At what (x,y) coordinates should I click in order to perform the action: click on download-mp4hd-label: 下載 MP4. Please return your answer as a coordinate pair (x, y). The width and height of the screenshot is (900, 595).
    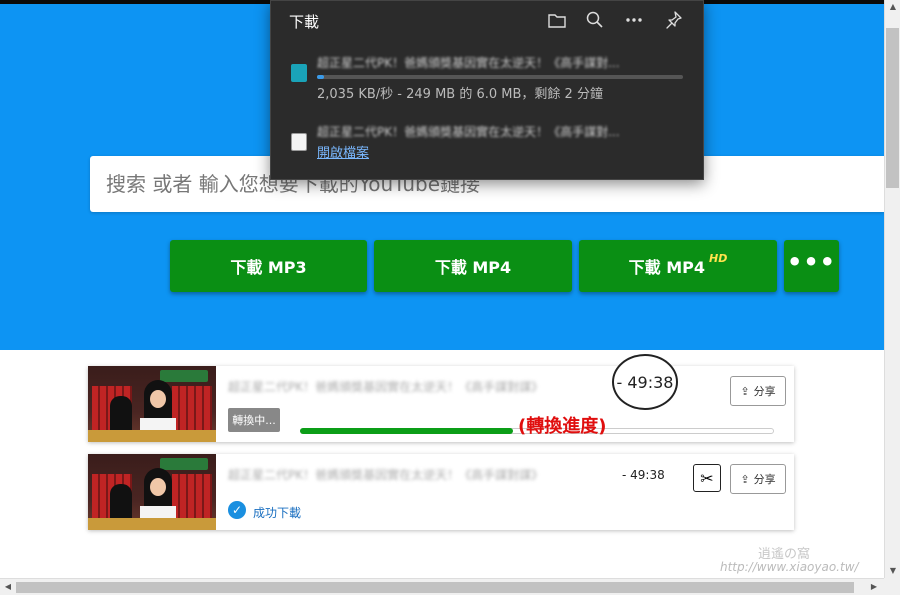
    Looking at the image, I should click on (666, 267).